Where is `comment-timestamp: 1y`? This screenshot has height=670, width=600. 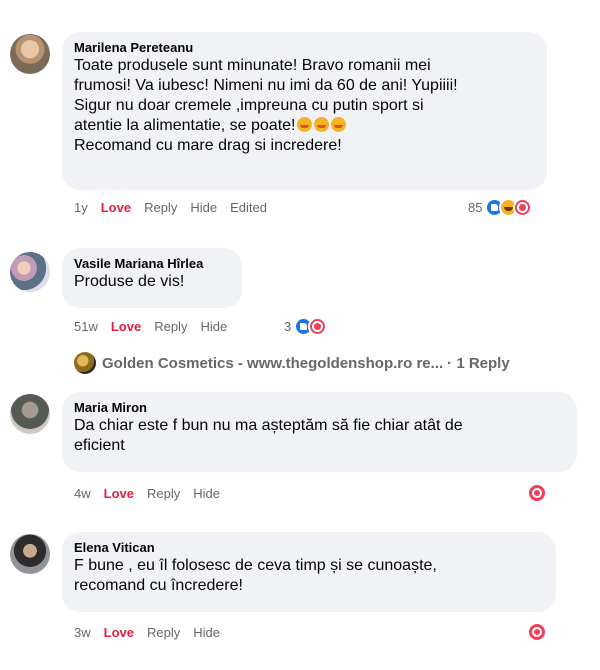
comment-timestamp: 1y is located at coordinates (81, 207).